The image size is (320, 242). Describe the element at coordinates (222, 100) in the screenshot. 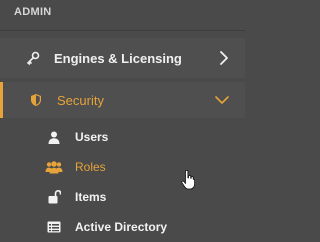

I see `chevron-down-icon` at that location.